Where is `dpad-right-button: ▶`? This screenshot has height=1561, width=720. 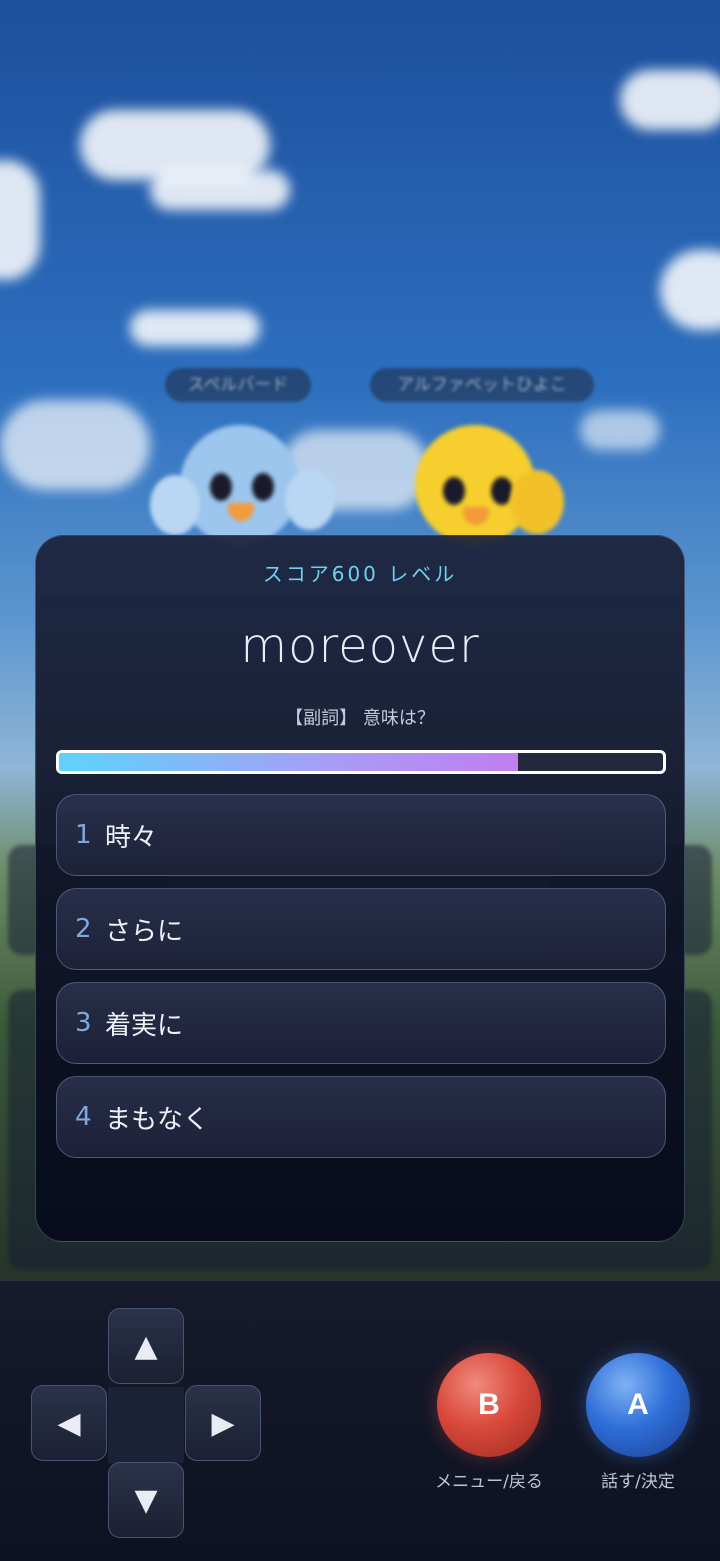 dpad-right-button: ▶ is located at coordinates (223, 1423).